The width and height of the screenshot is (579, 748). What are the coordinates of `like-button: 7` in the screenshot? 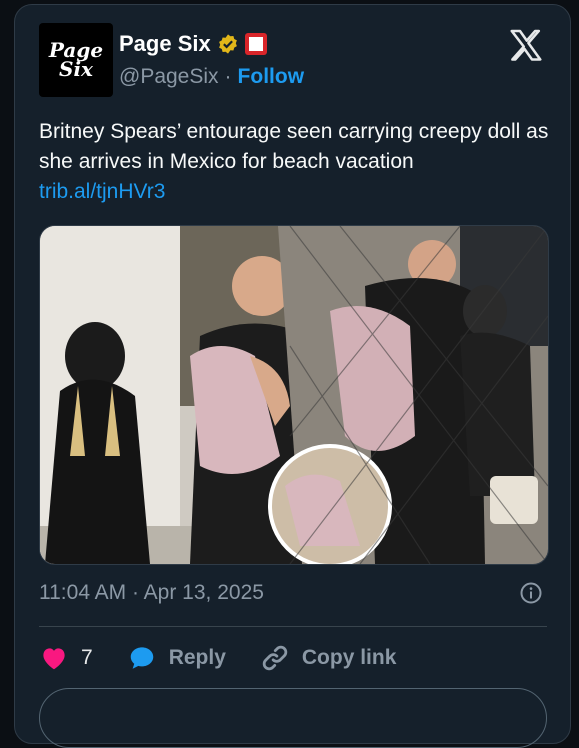 It's located at (66, 658).